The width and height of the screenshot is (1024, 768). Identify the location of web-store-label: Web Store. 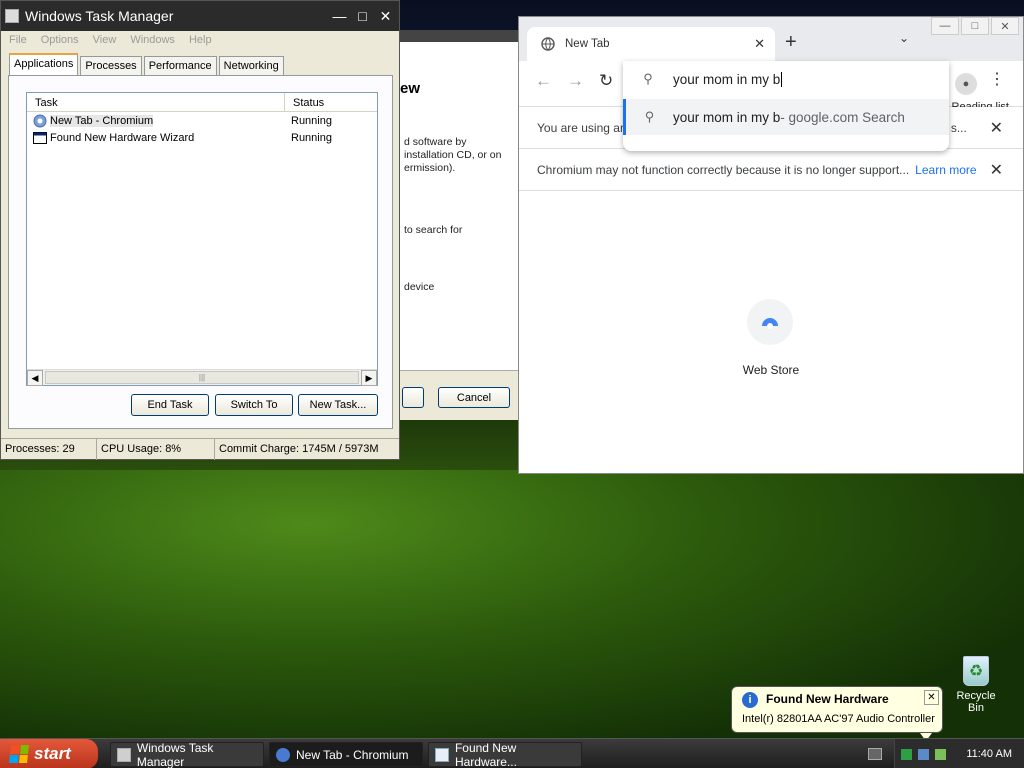
(771, 370).